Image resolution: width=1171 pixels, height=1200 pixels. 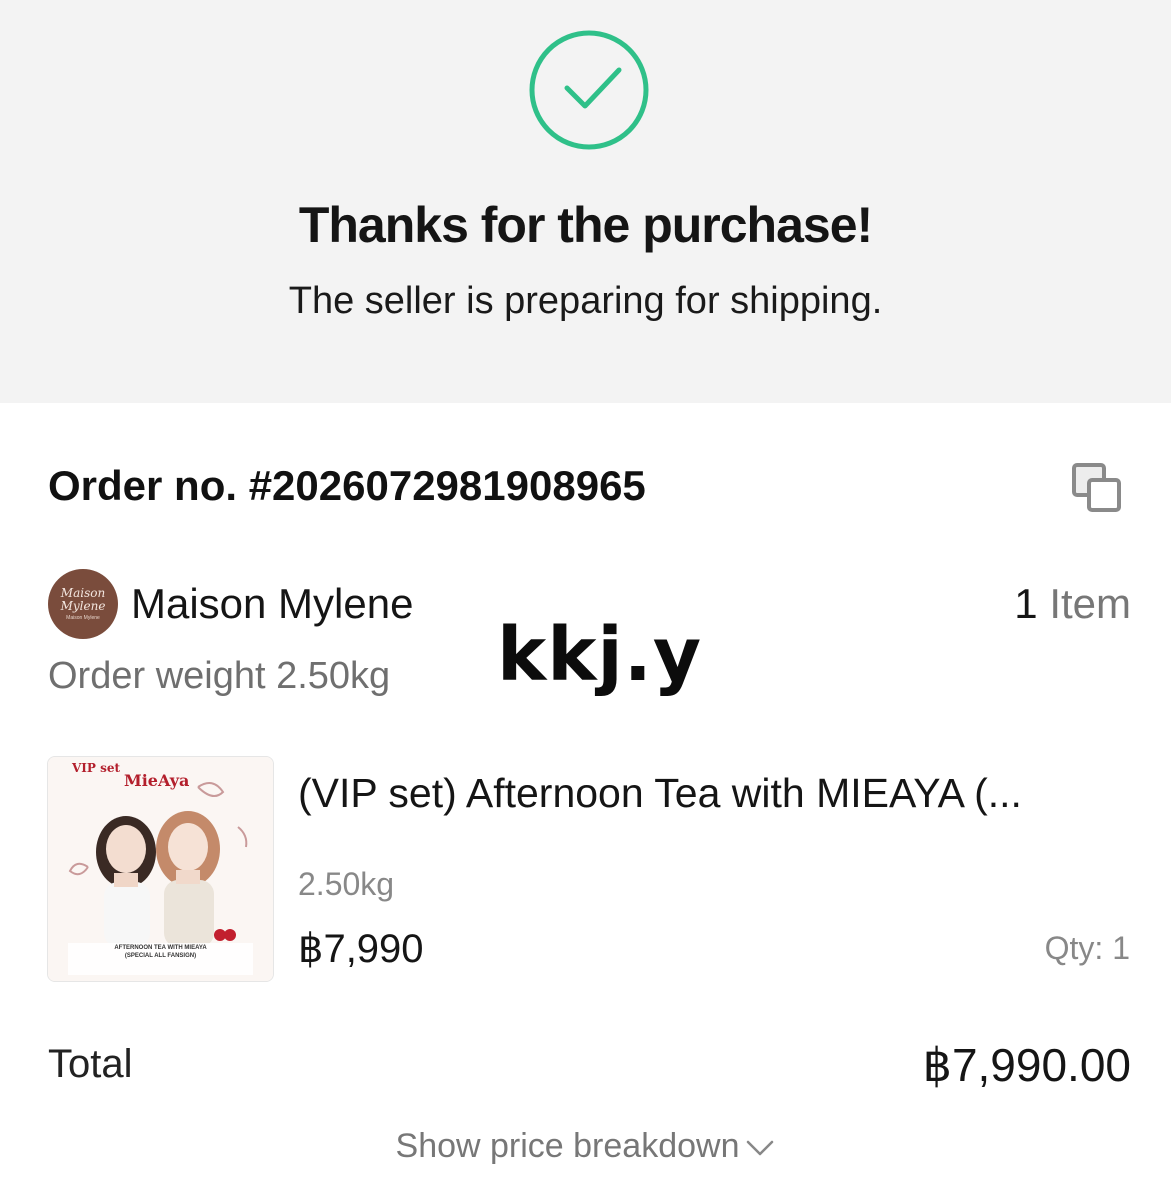 I want to click on store-avatar: Maison Mylene Maison Mylene, so click(x=83, y=604).